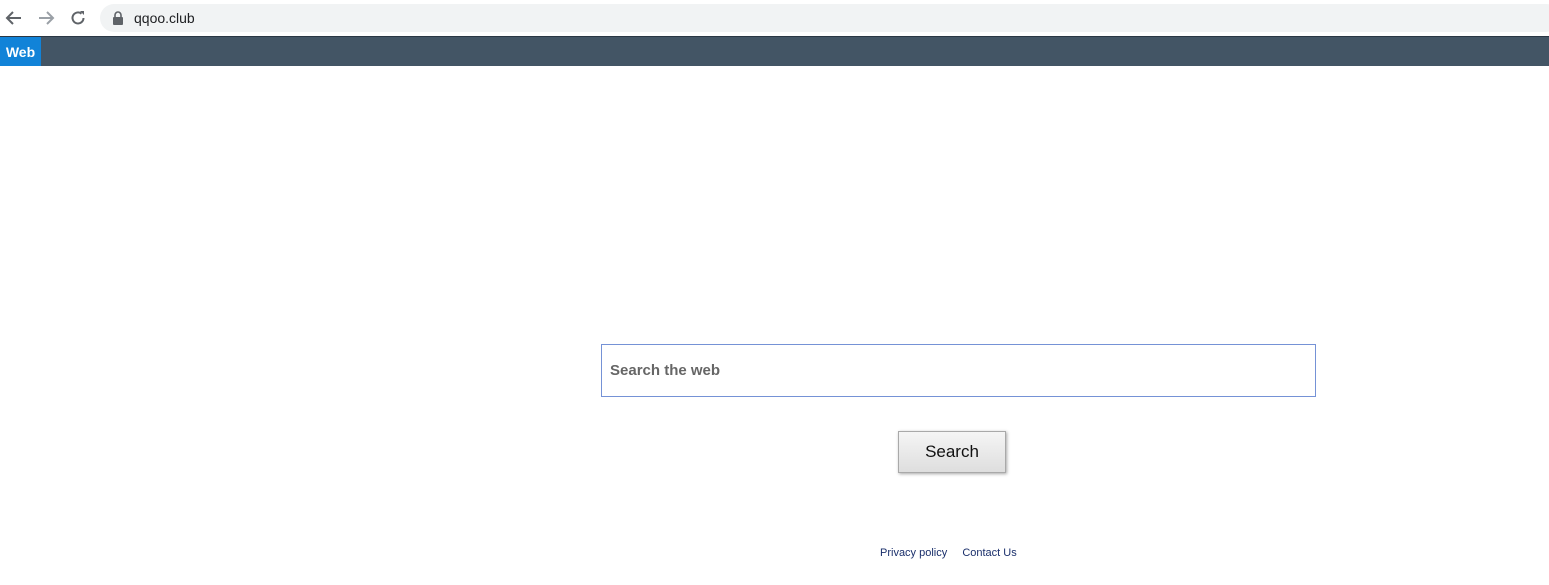 This screenshot has width=1549, height=585. I want to click on lock-icon, so click(118, 18).